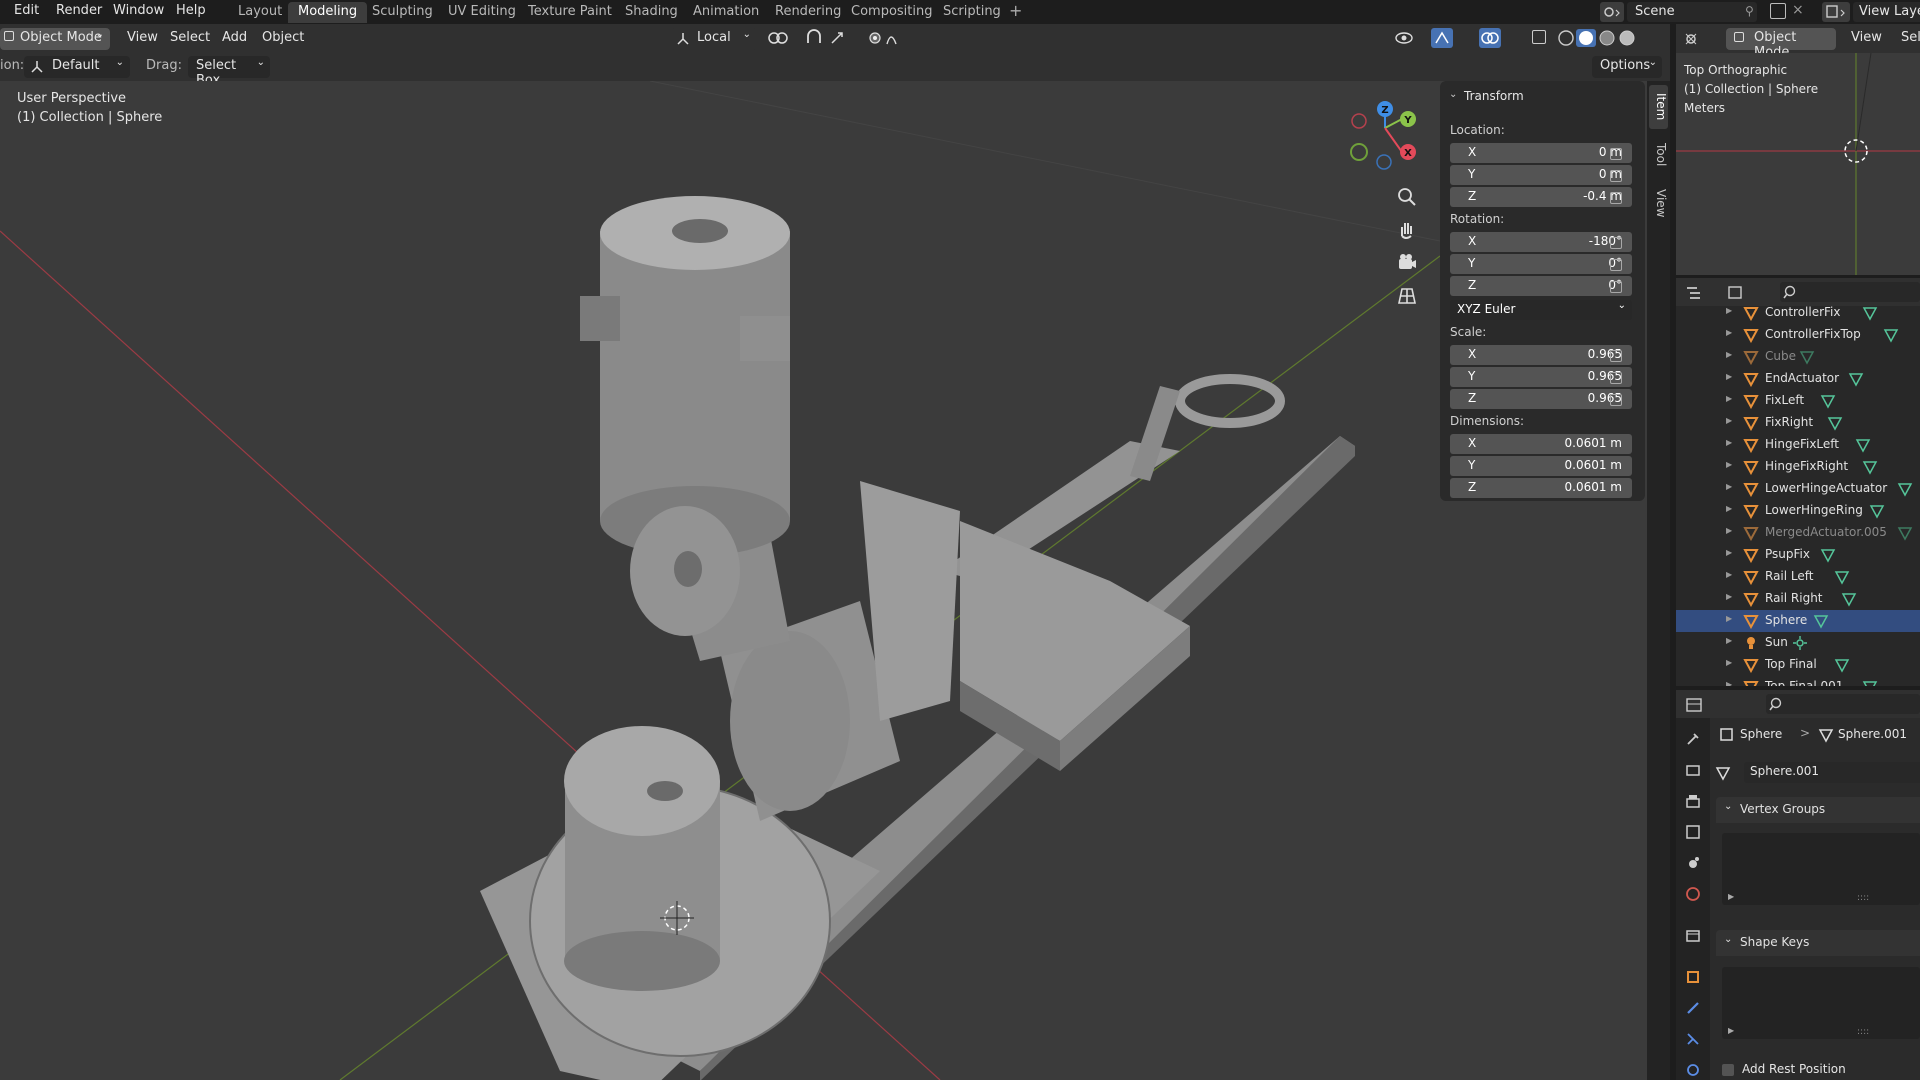  I want to click on menu-select: Select, so click(190, 37).